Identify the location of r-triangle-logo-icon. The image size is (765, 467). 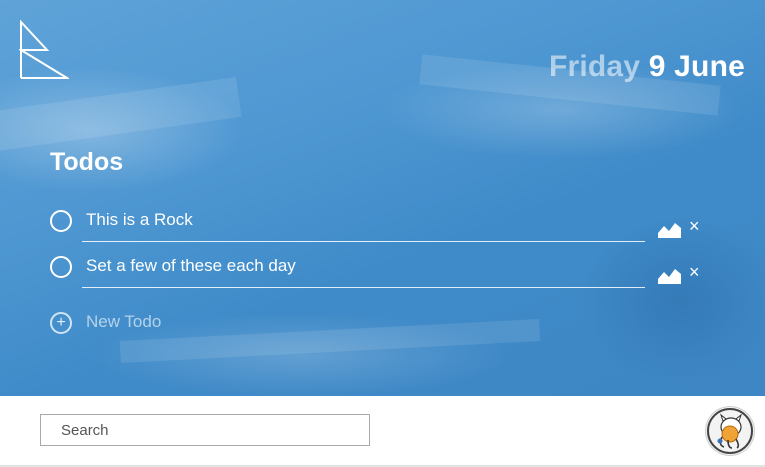
(44, 50).